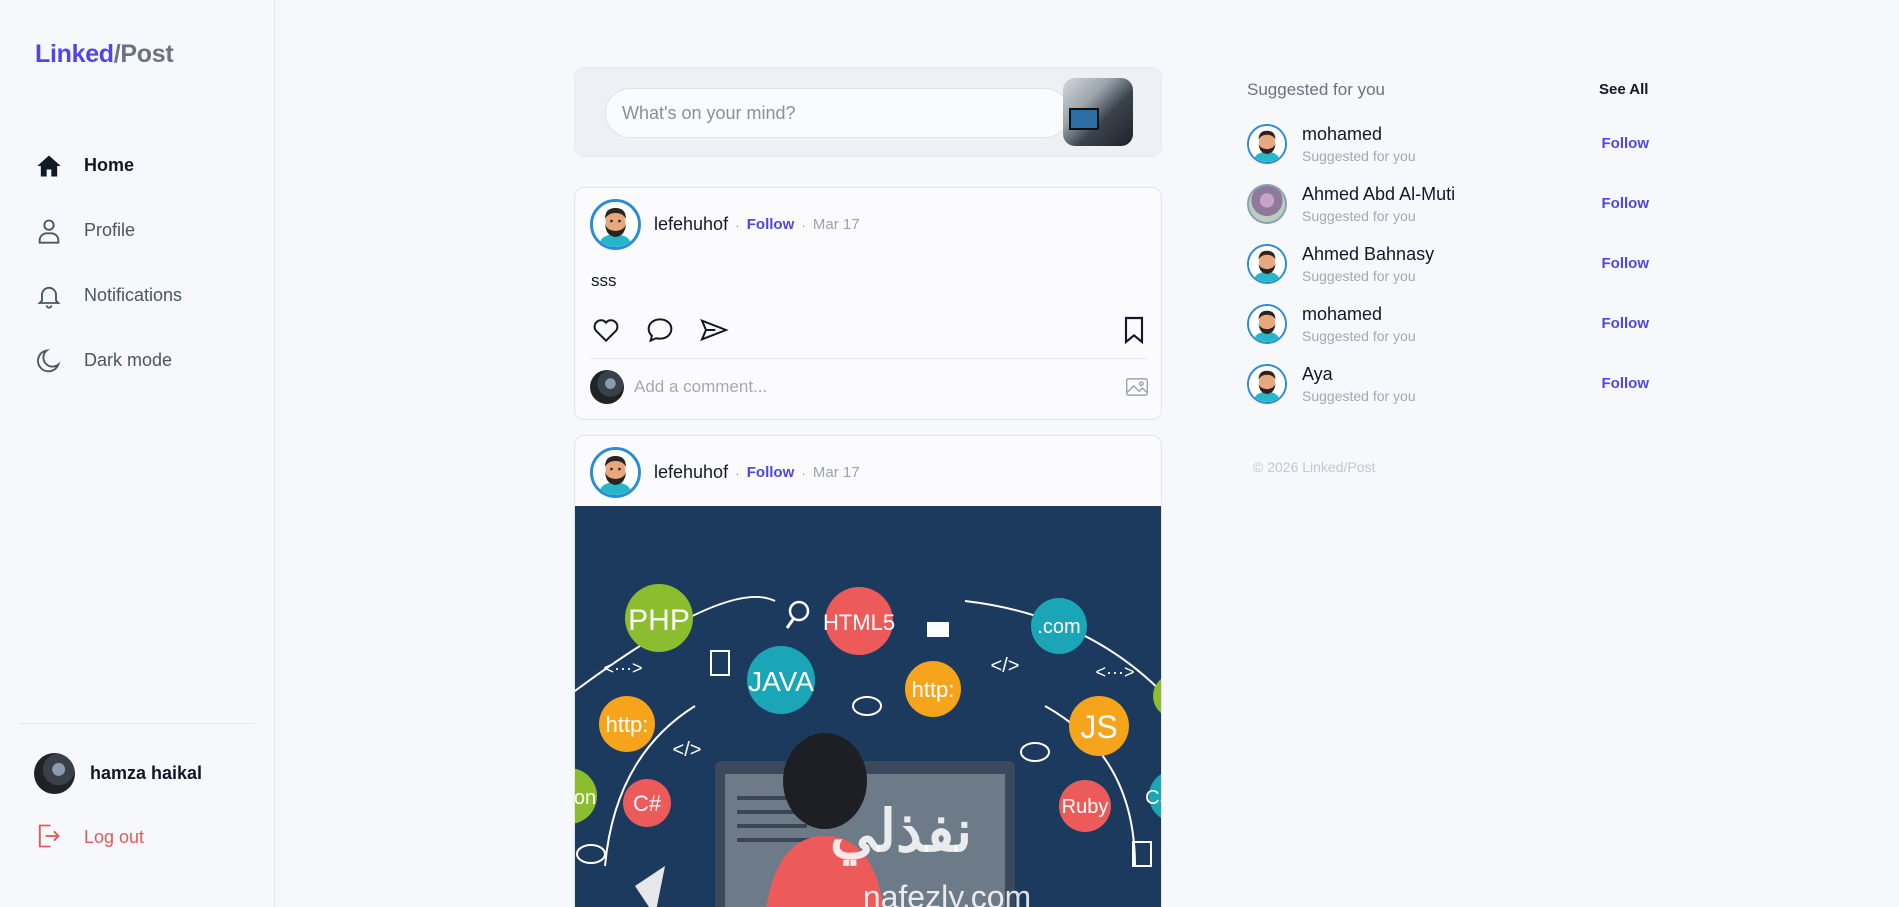  I want to click on suggestion-item: Ahmed Bahnasy Suggested for you Follow, so click(1448, 272).